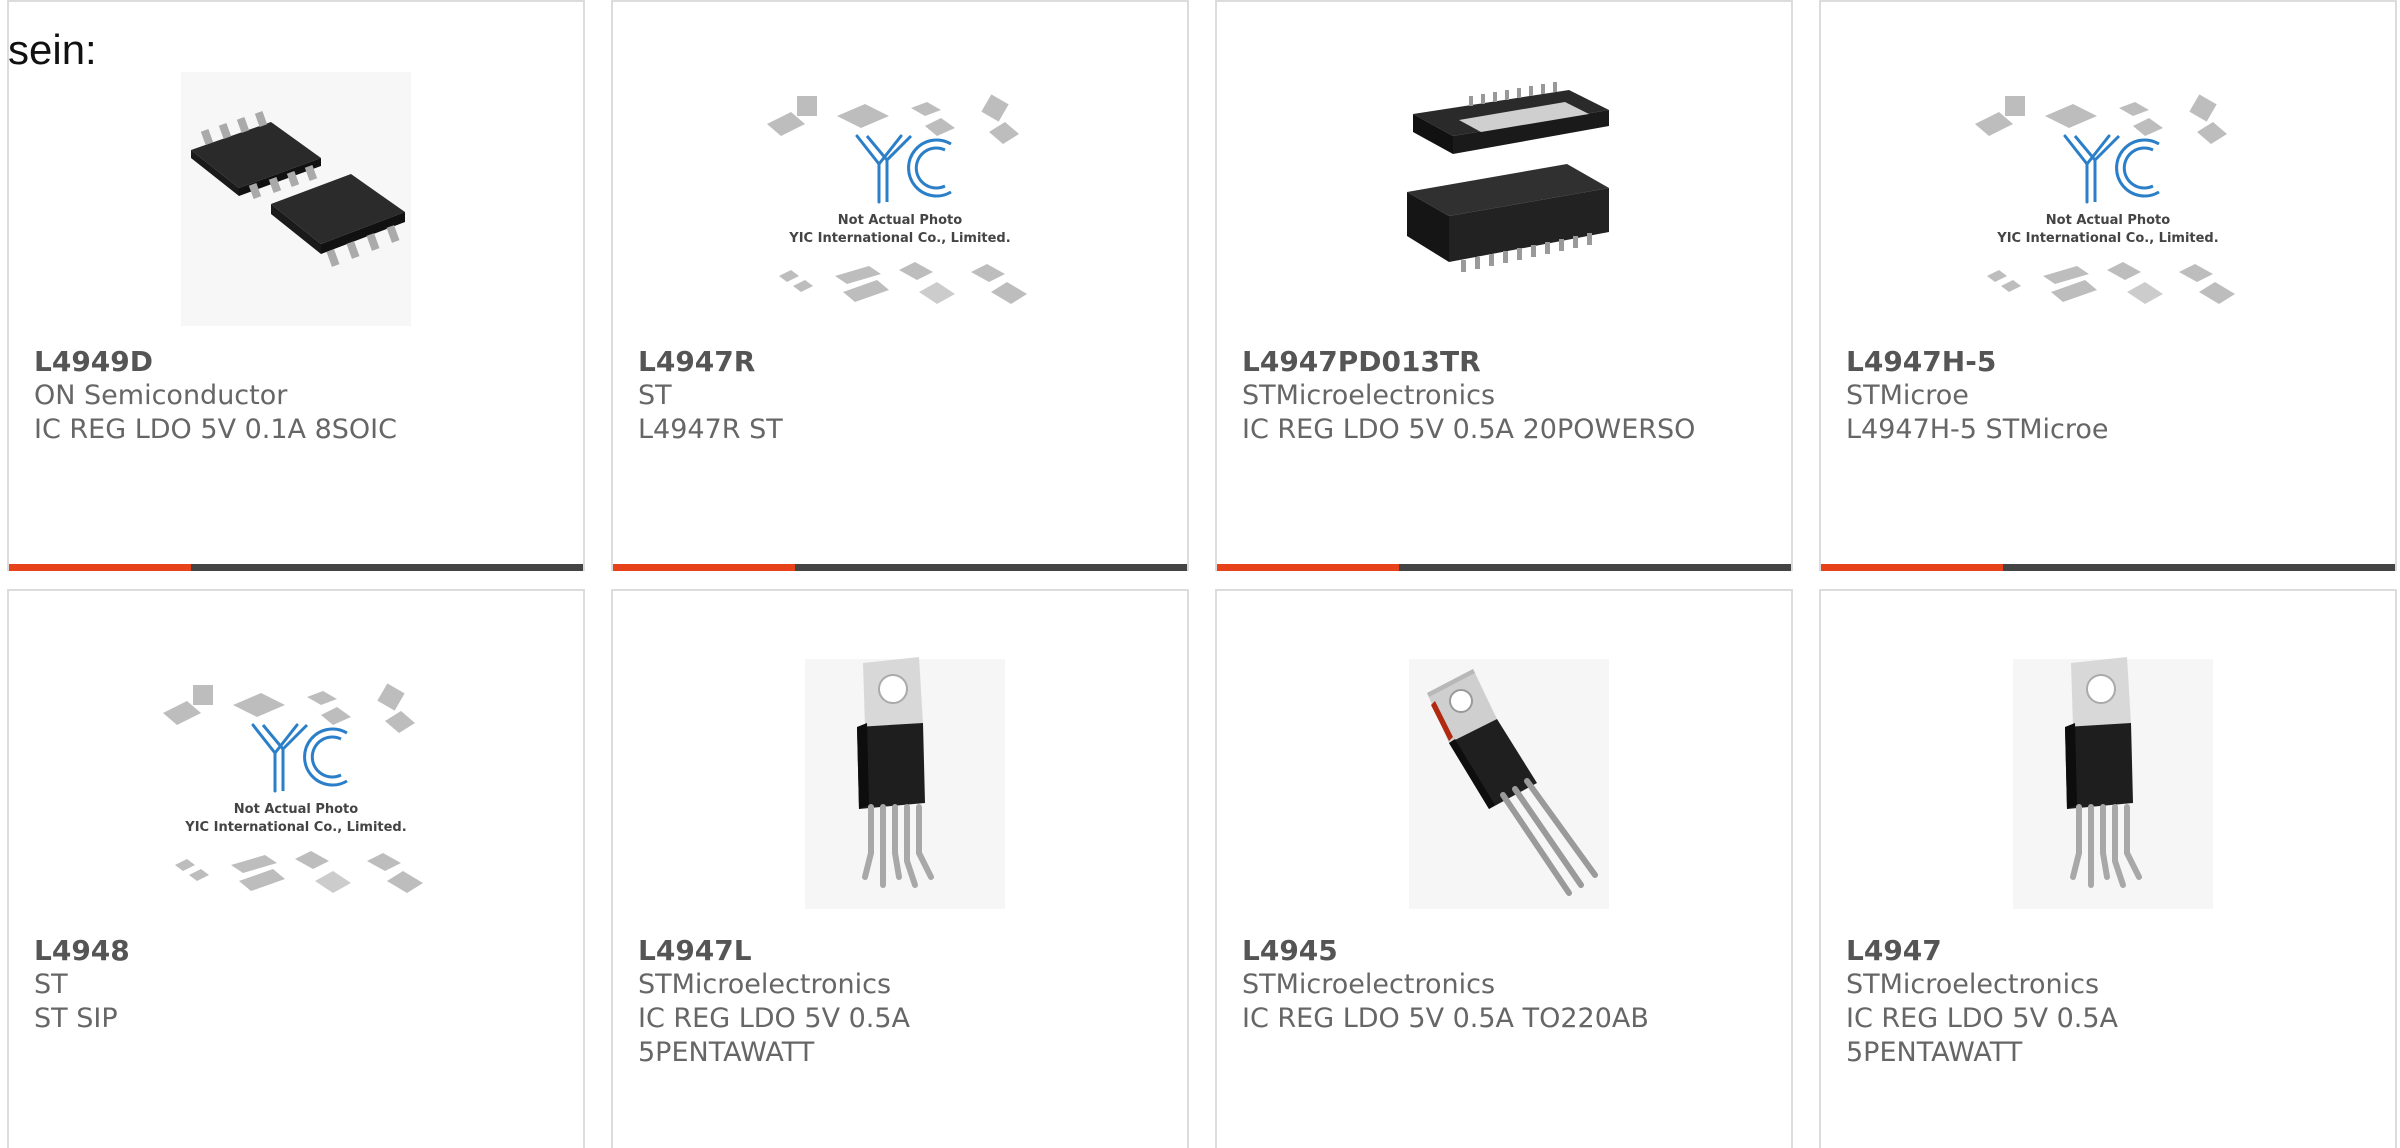  Describe the element at coordinates (2110, 362) in the screenshot. I see `part-number: L4947H-5` at that location.